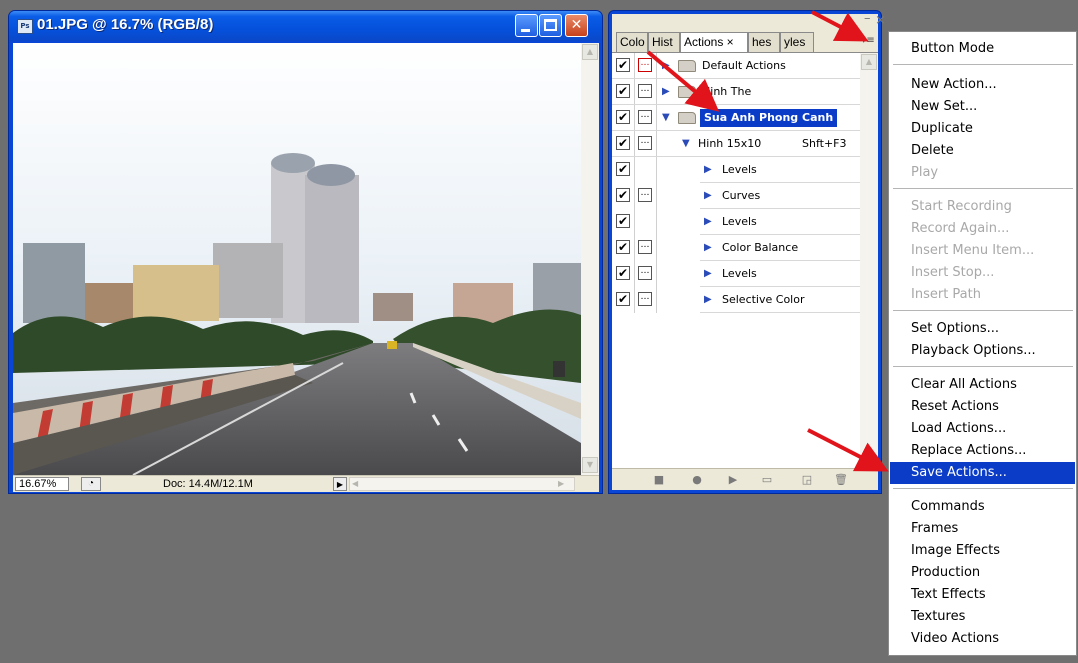 The width and height of the screenshot is (1078, 663). What do you see at coordinates (683, 81) in the screenshot?
I see `arrow-to-selected-set` at bounding box center [683, 81].